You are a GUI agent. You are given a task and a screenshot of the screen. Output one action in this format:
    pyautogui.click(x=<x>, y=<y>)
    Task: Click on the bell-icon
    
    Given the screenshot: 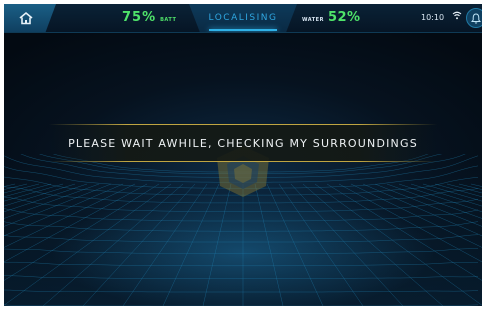 What is the action you would take?
    pyautogui.click(x=476, y=18)
    